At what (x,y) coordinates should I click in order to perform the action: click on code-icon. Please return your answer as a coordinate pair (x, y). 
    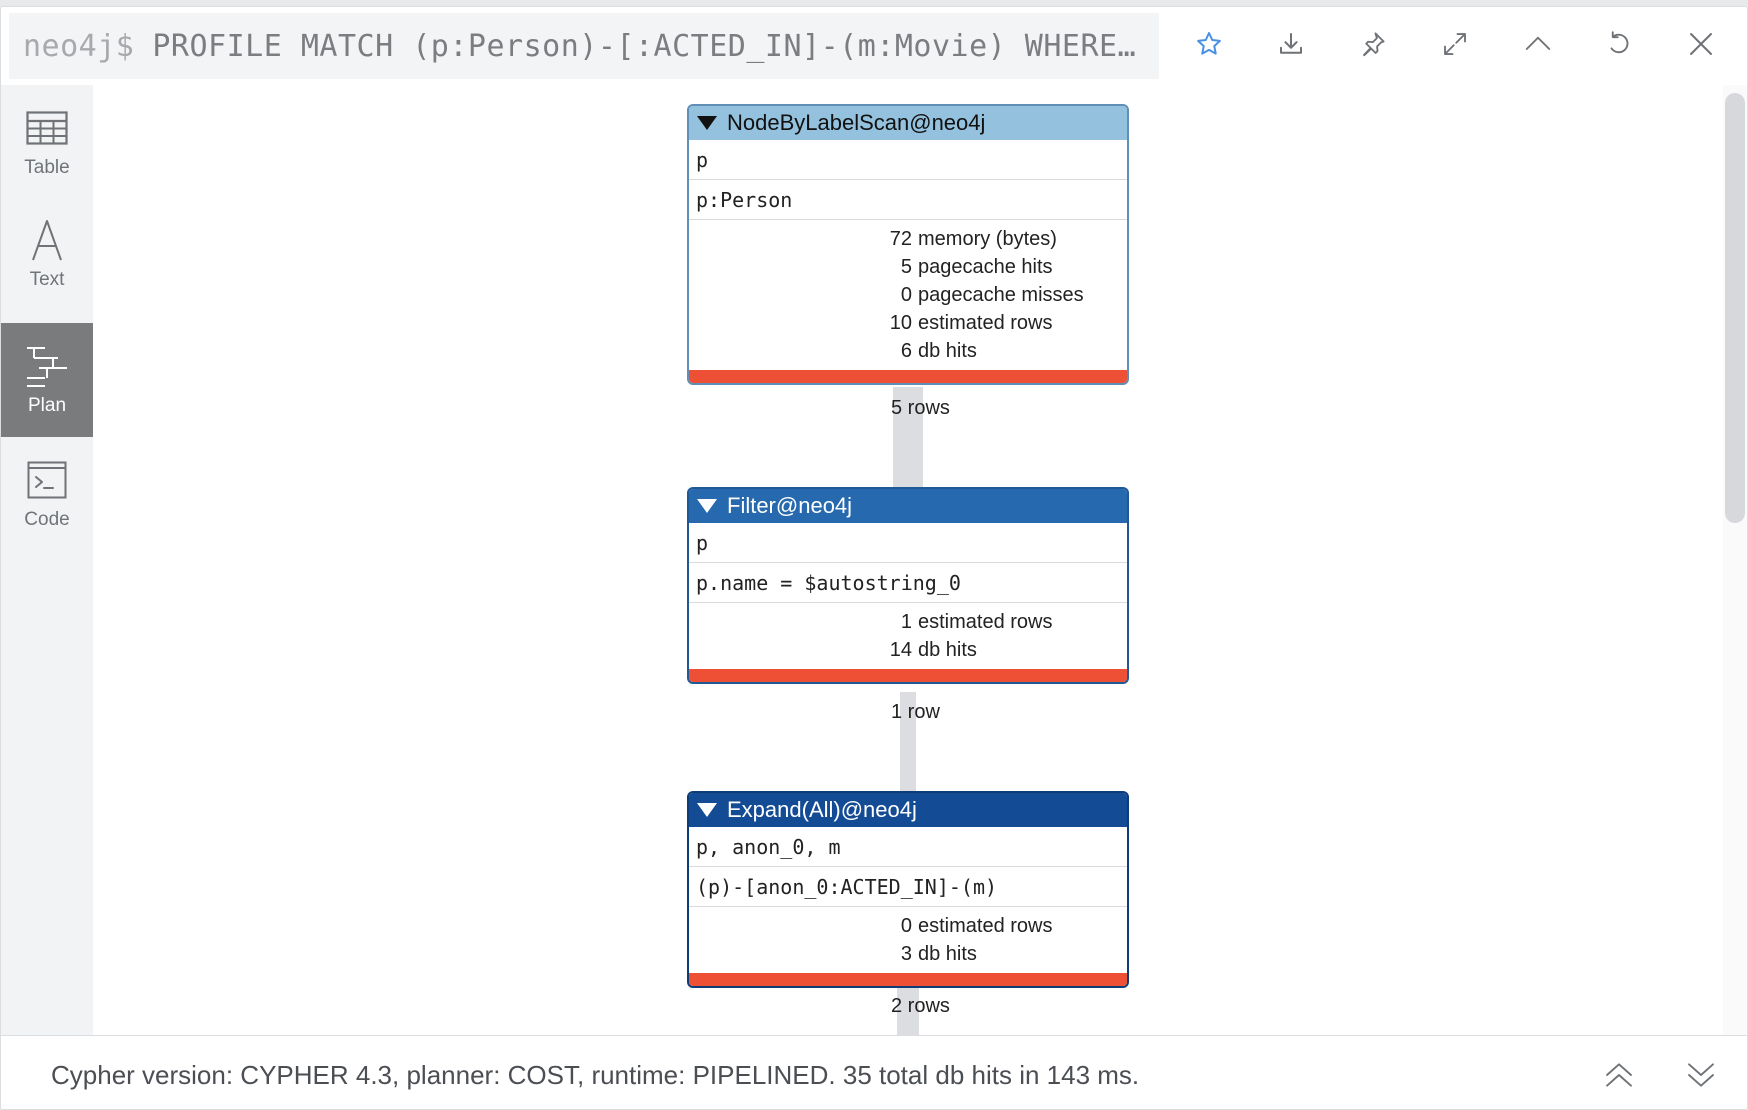
    Looking at the image, I should click on (47, 480).